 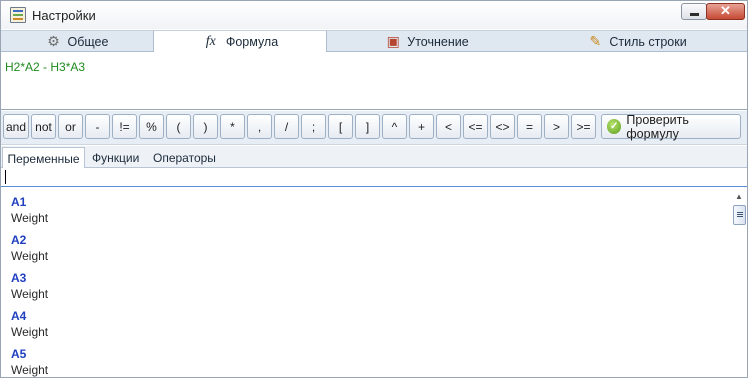 What do you see at coordinates (16, 126) in the screenshot?
I see `operator-button-and: and` at bounding box center [16, 126].